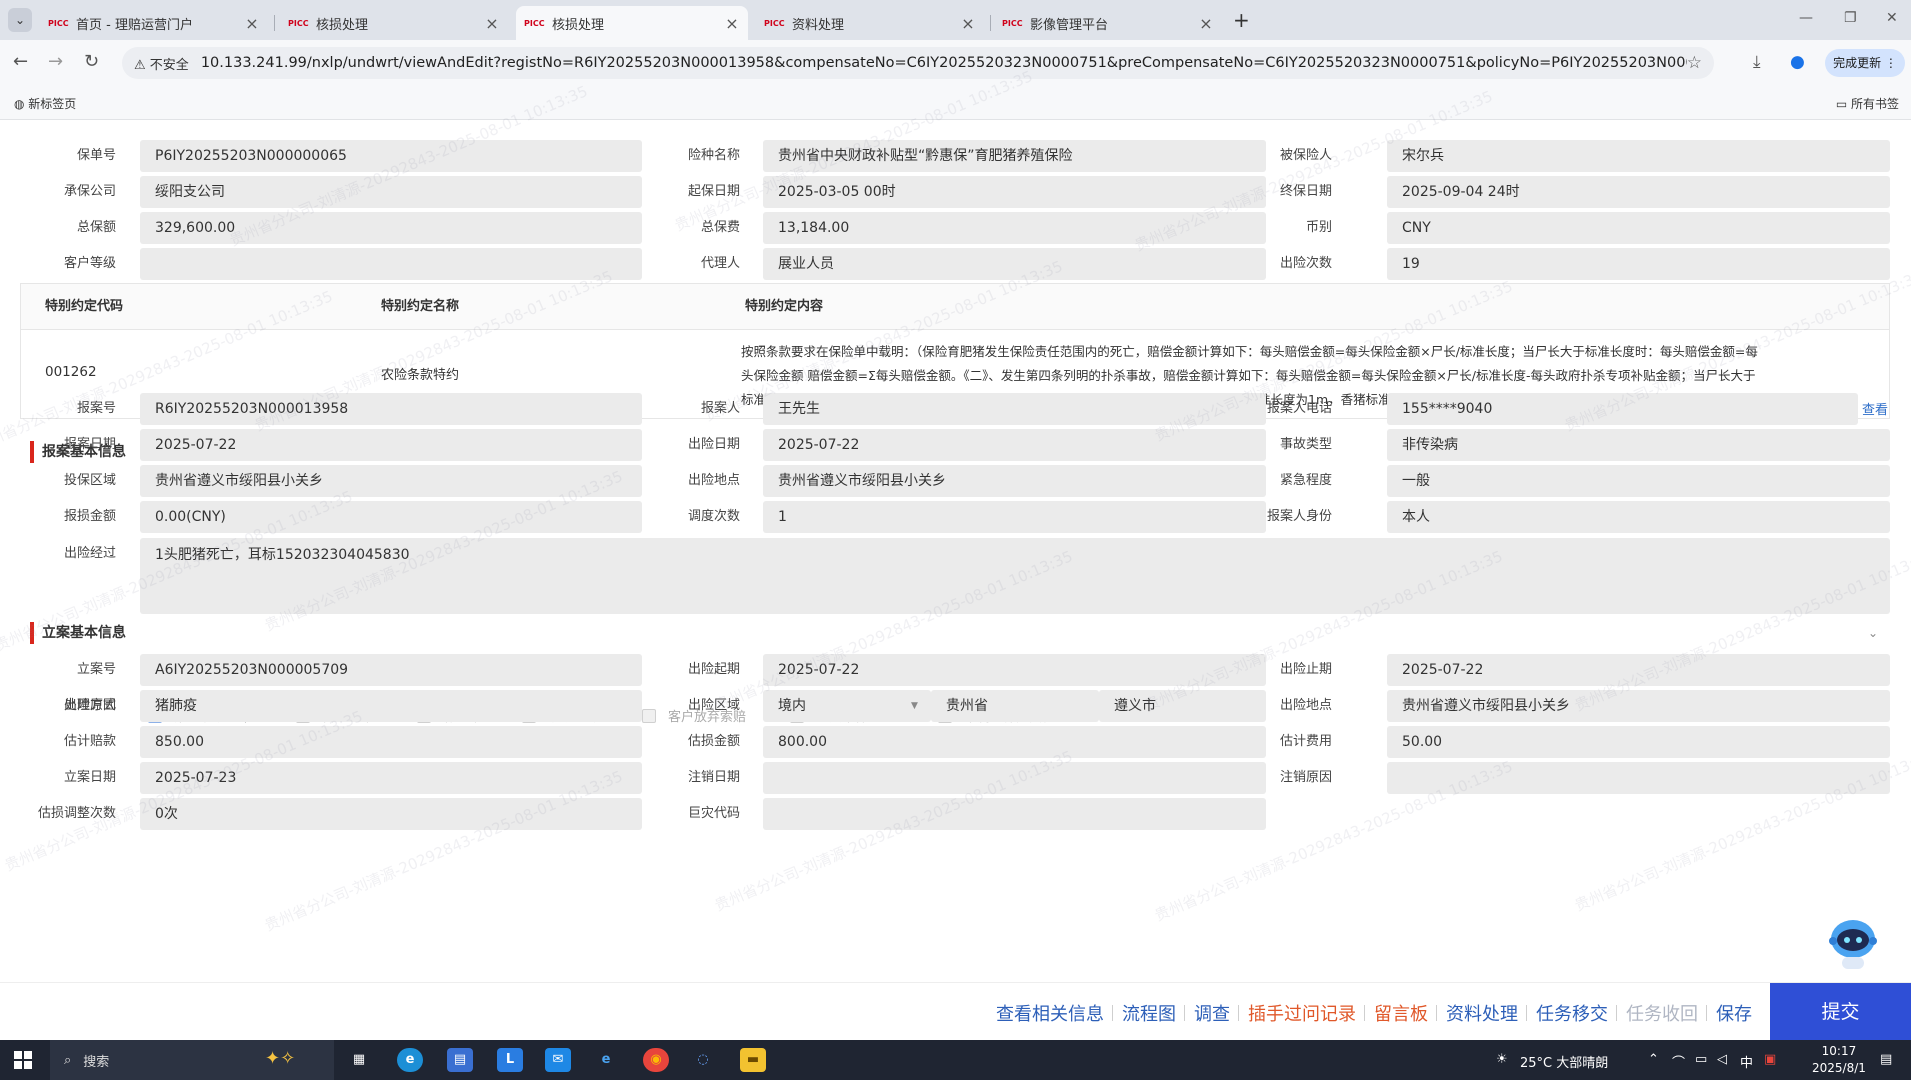  Describe the element at coordinates (1678, 1061) in the screenshot. I see `network-icon: ⌒` at that location.